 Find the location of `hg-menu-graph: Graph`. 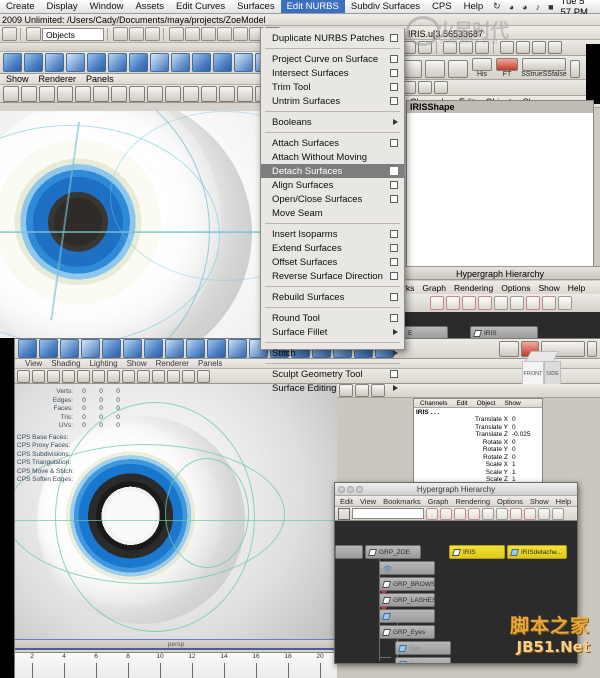

hg-menu-graph: Graph is located at coordinates (434, 288).